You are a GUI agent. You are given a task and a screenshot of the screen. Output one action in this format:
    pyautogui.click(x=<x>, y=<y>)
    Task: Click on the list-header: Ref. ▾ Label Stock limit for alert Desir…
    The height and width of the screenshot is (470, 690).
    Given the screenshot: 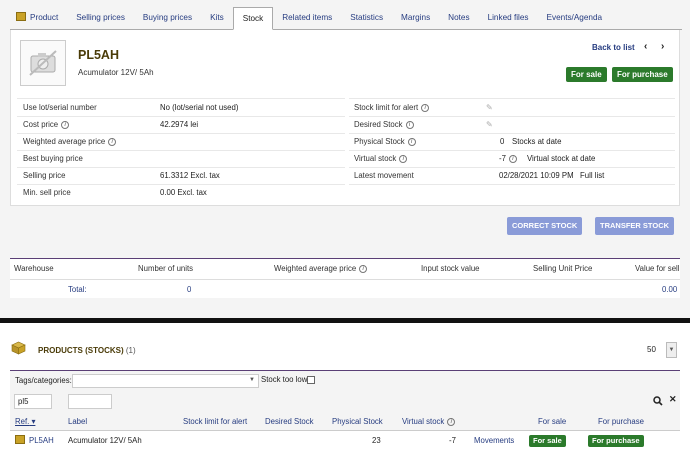 What is the action you would take?
    pyautogui.click(x=345, y=422)
    